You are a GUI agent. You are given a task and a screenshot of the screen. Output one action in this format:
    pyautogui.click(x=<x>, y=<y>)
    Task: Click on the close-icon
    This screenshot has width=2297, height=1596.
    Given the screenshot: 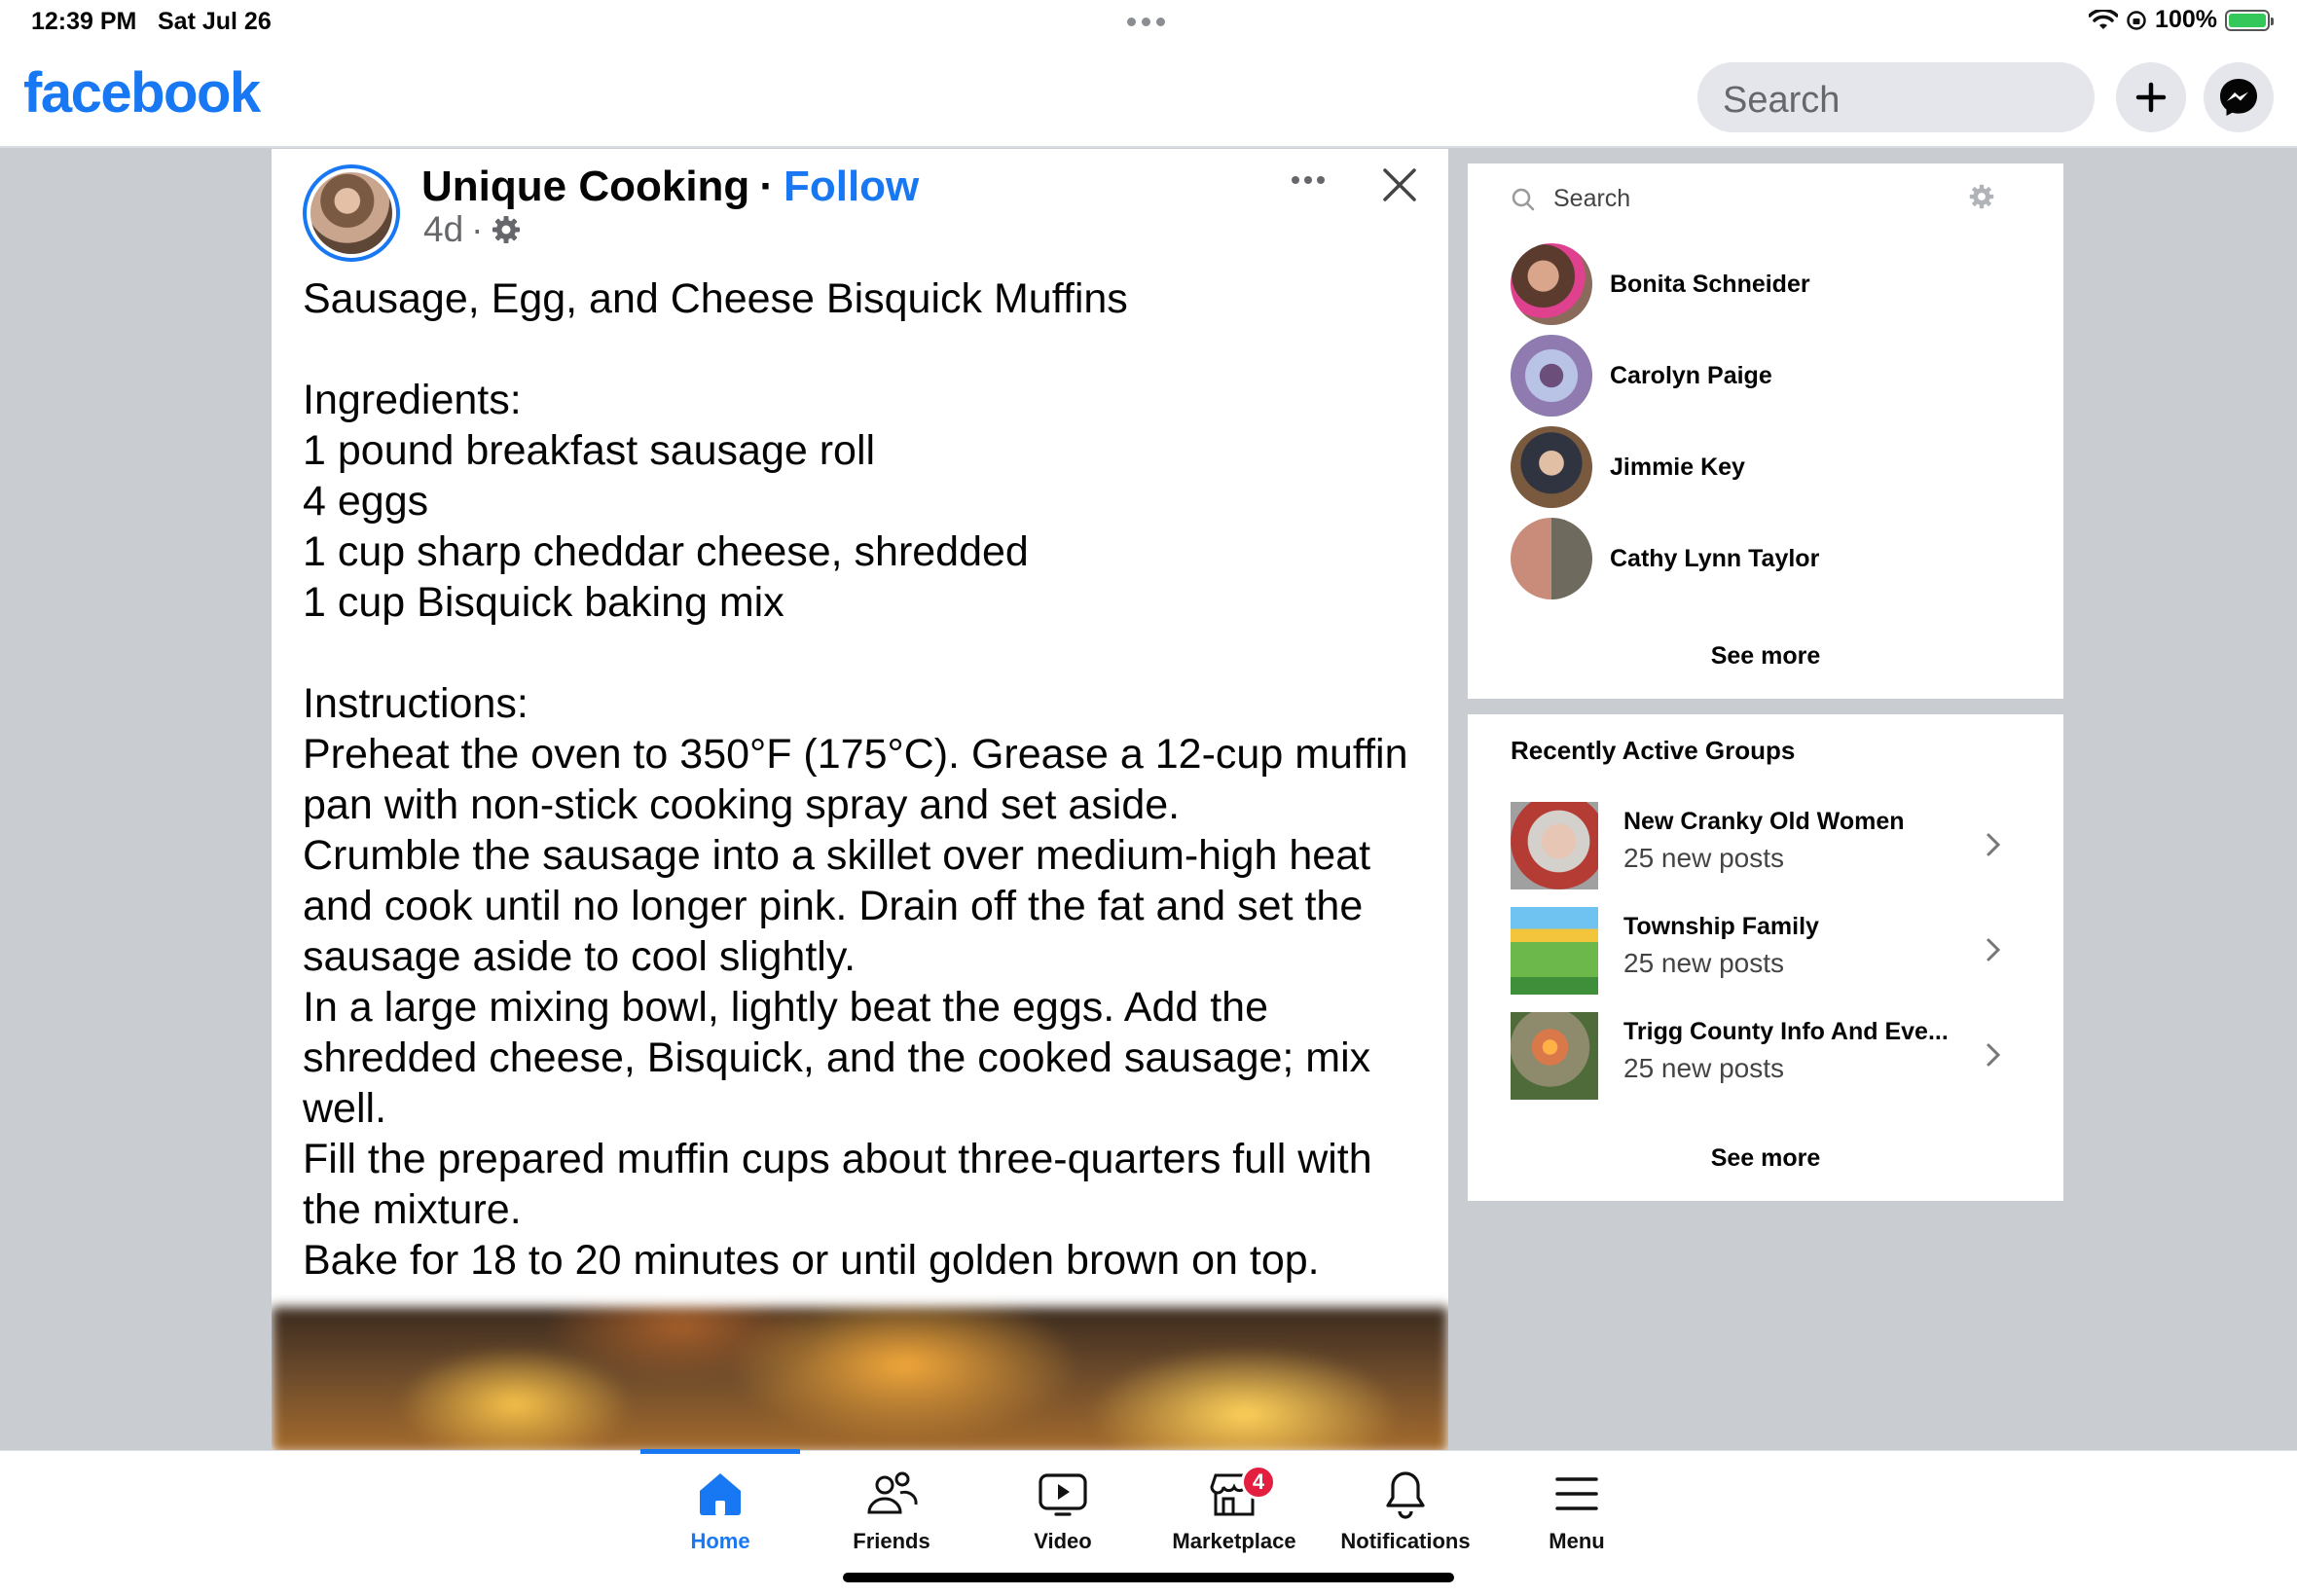 What is the action you would take?
    pyautogui.click(x=1399, y=185)
    